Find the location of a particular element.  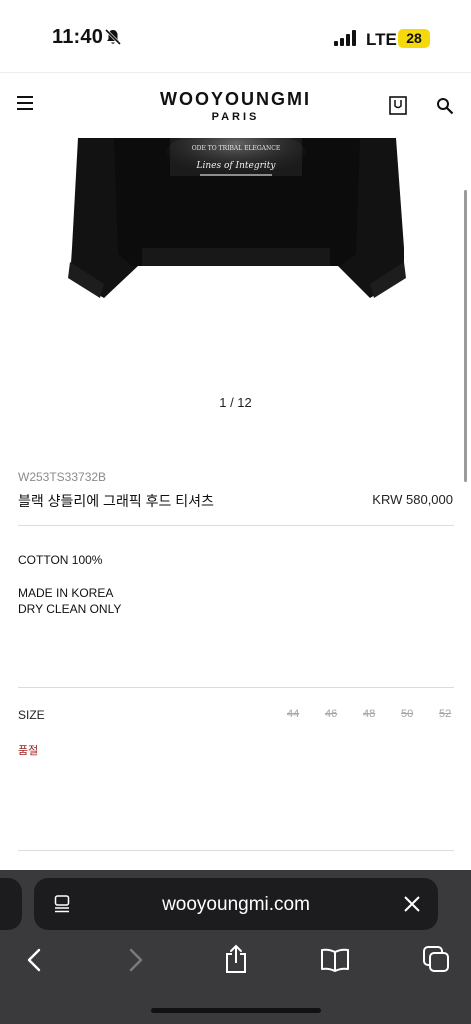

forward-icon is located at coordinates (136, 960).